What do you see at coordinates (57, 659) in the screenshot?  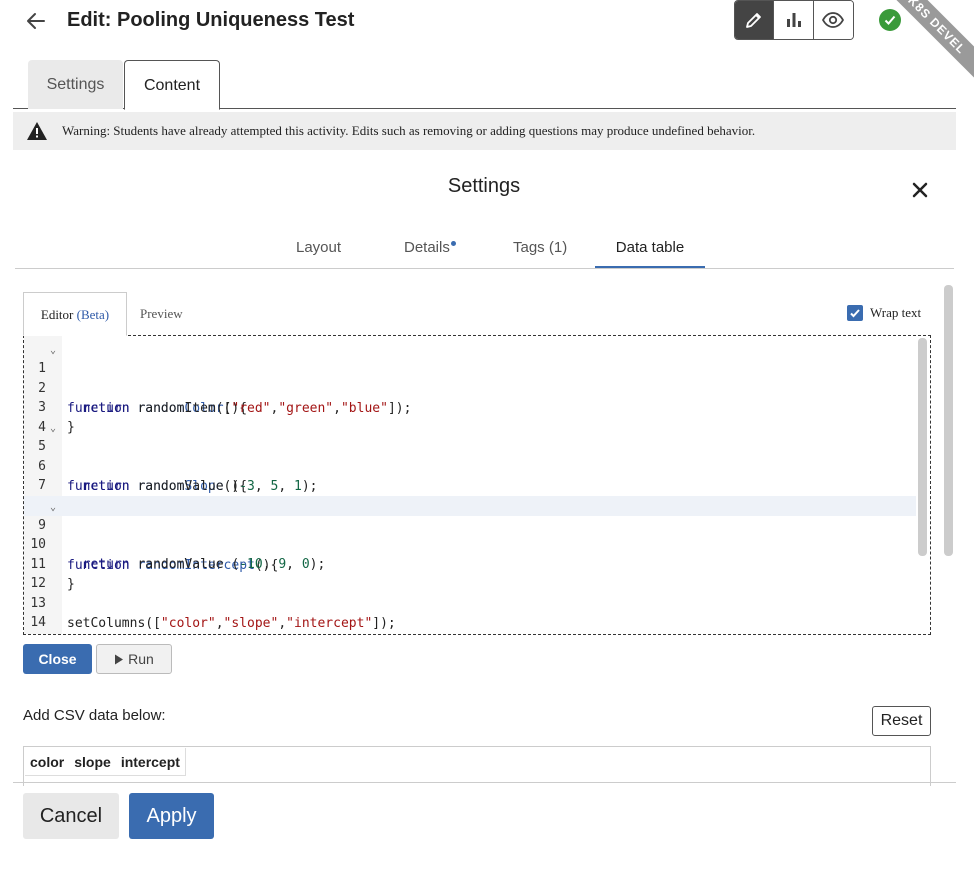 I see `close-editor-button: Close` at bounding box center [57, 659].